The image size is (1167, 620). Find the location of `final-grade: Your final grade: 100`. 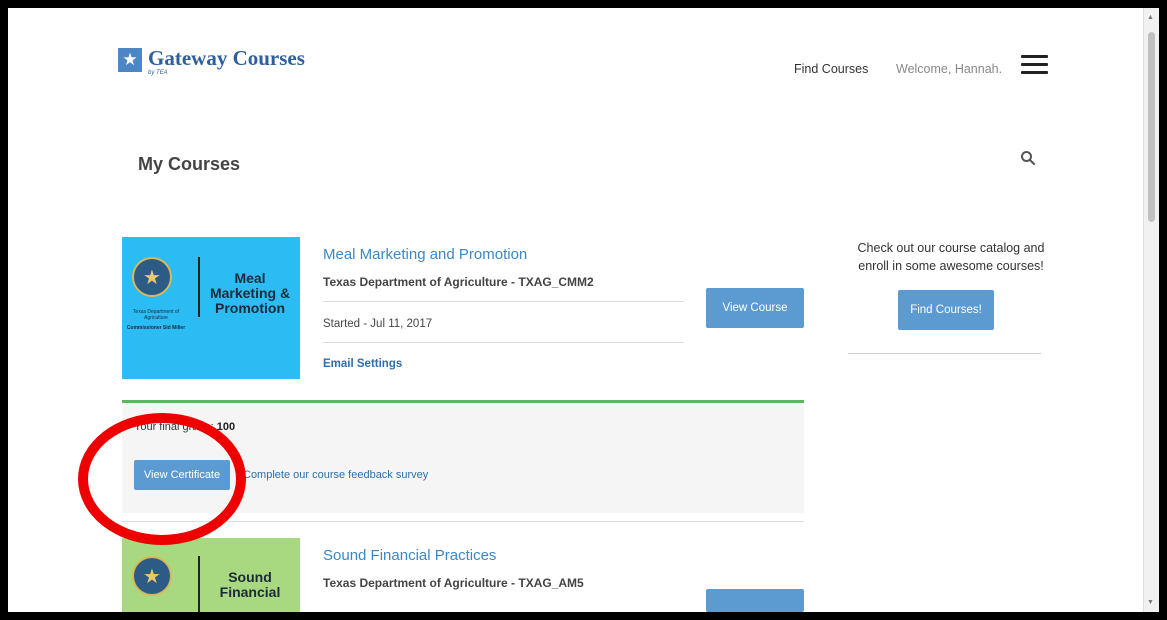

final-grade: Your final grade: 100 is located at coordinates (184, 427).